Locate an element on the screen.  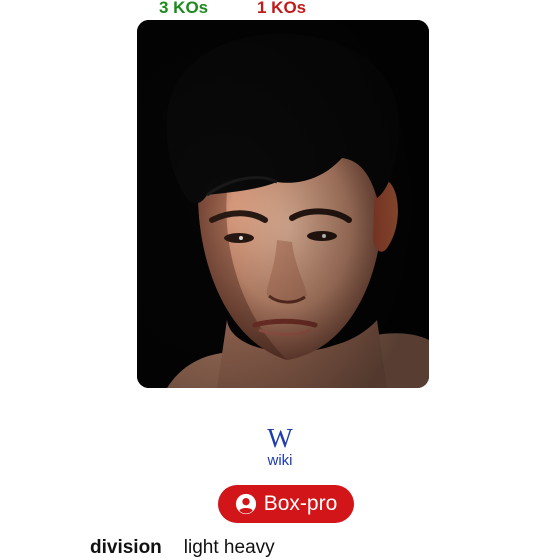
division-value: light heavy is located at coordinates (229, 547).